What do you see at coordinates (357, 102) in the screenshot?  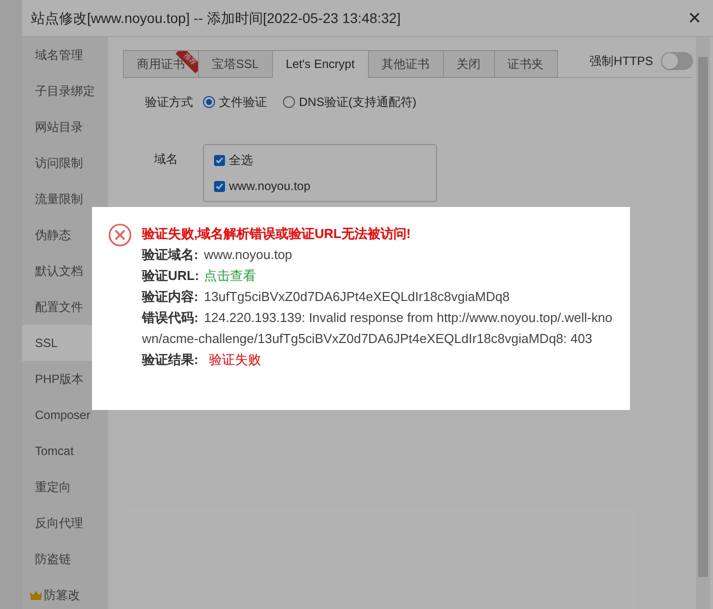 I see `radio-label: DNS验证(支持通配符)` at bounding box center [357, 102].